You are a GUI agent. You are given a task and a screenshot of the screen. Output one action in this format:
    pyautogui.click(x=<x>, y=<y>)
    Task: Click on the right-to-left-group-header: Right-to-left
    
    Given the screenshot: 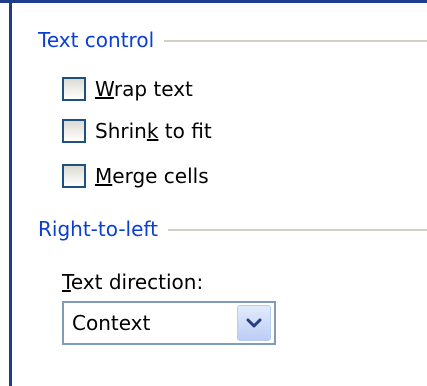 What is the action you would take?
    pyautogui.click(x=232, y=229)
    